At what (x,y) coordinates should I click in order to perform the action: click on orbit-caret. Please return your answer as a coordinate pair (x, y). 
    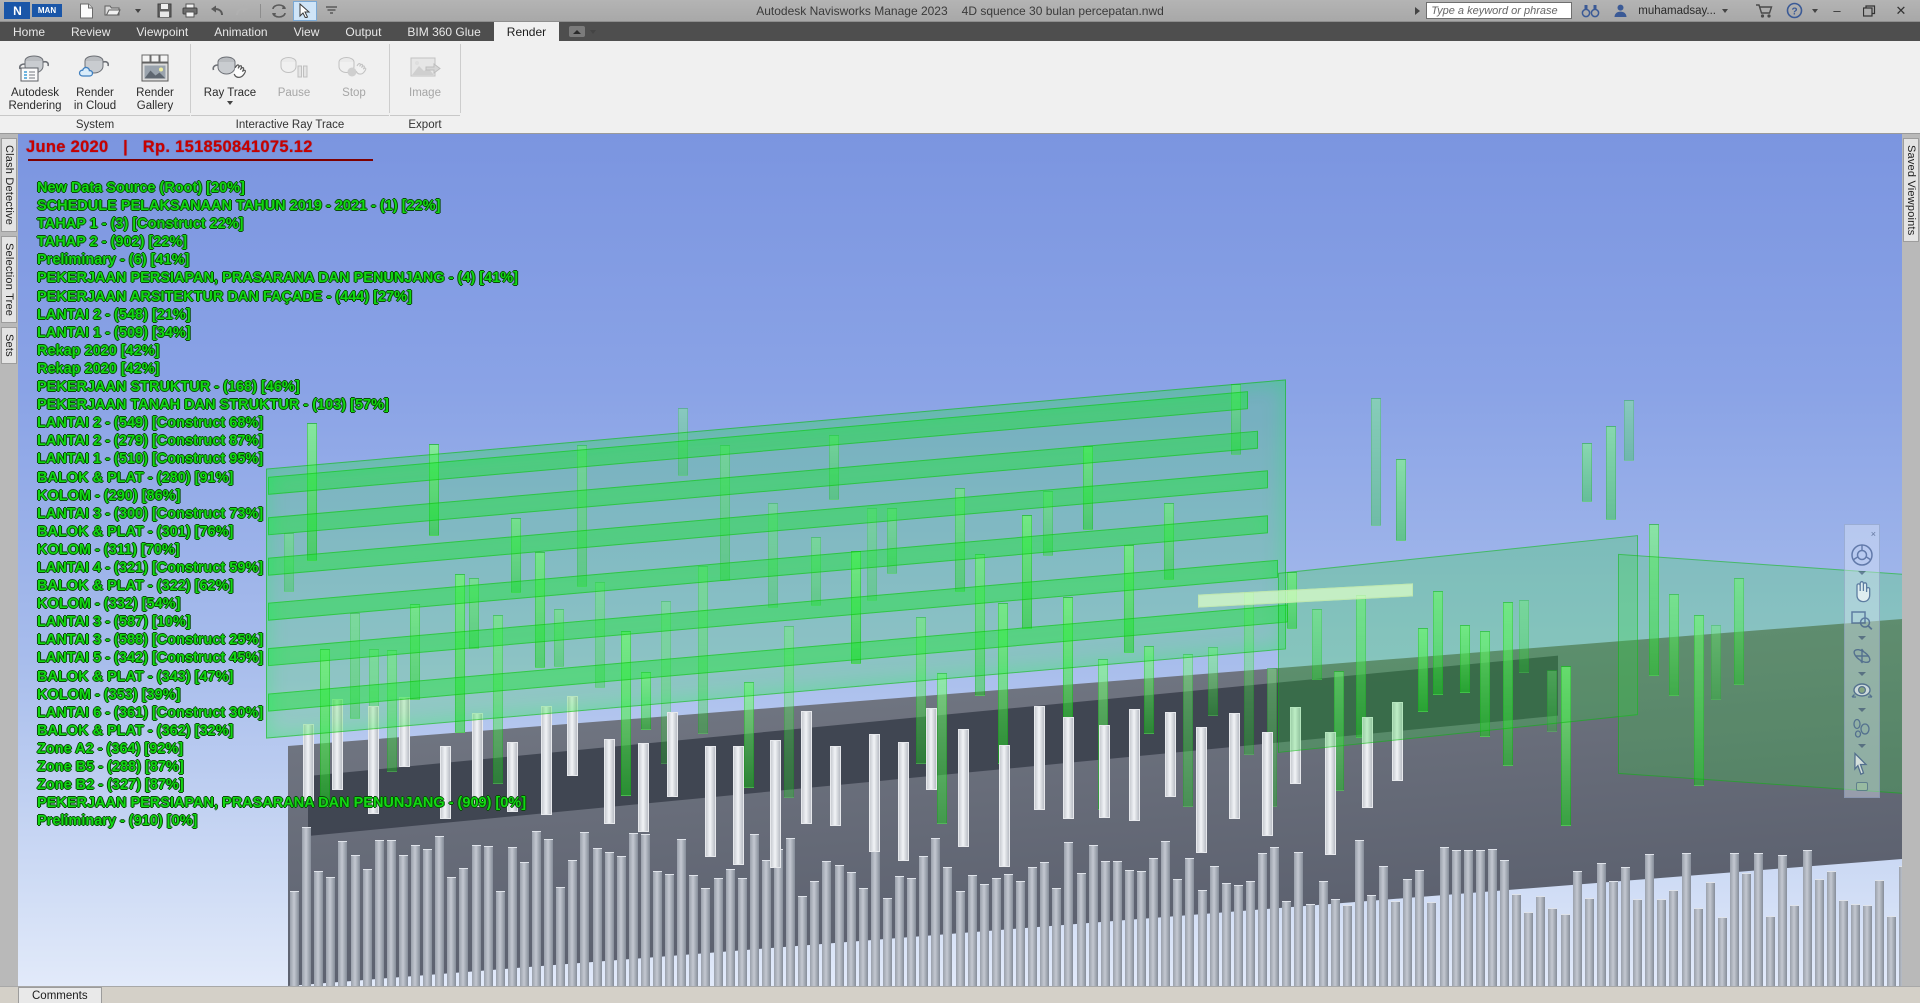
    Looking at the image, I should click on (1862, 674).